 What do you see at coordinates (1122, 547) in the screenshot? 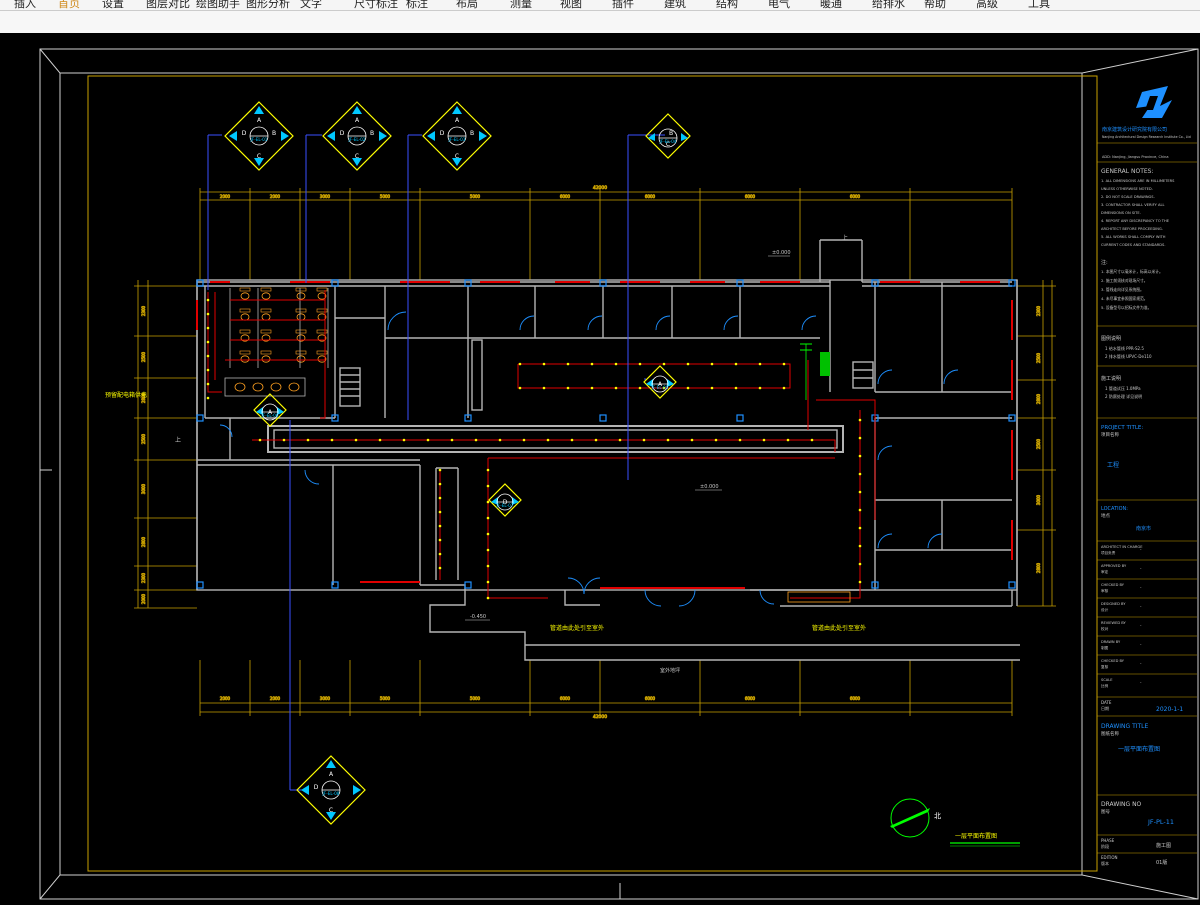
I see `tb-row-label: ARCHITECT IN CHARGE` at bounding box center [1122, 547].